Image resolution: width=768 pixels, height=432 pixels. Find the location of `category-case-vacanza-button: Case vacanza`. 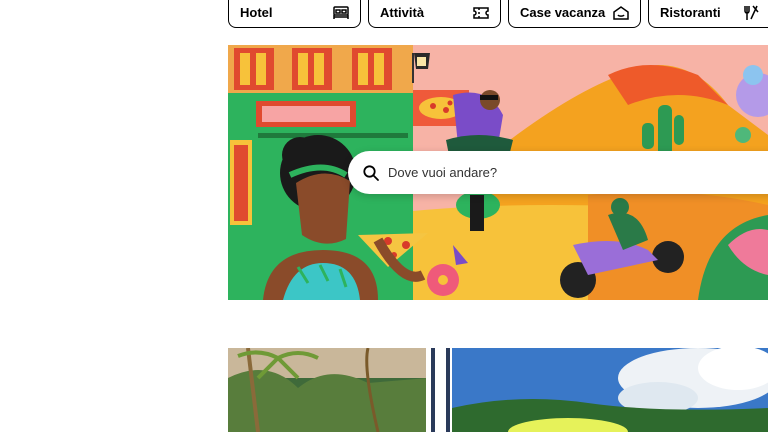

category-case-vacanza-button: Case vacanza is located at coordinates (574, 14).